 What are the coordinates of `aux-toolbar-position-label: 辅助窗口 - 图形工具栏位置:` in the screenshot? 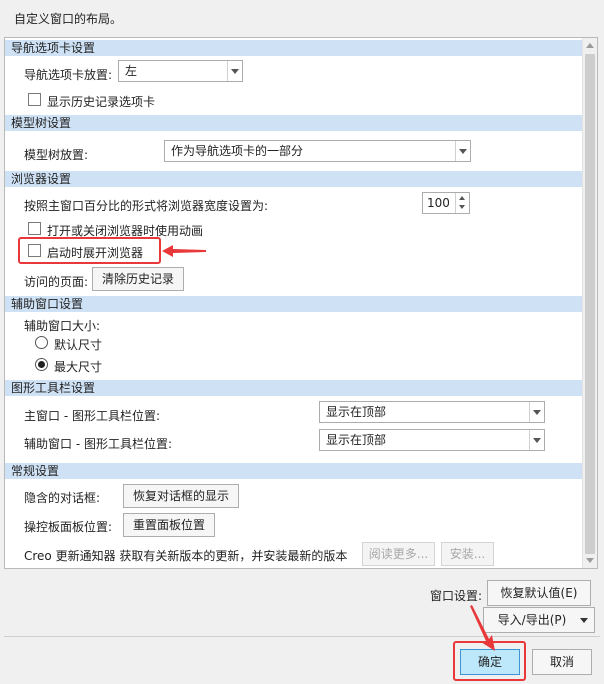 It's located at (98, 444).